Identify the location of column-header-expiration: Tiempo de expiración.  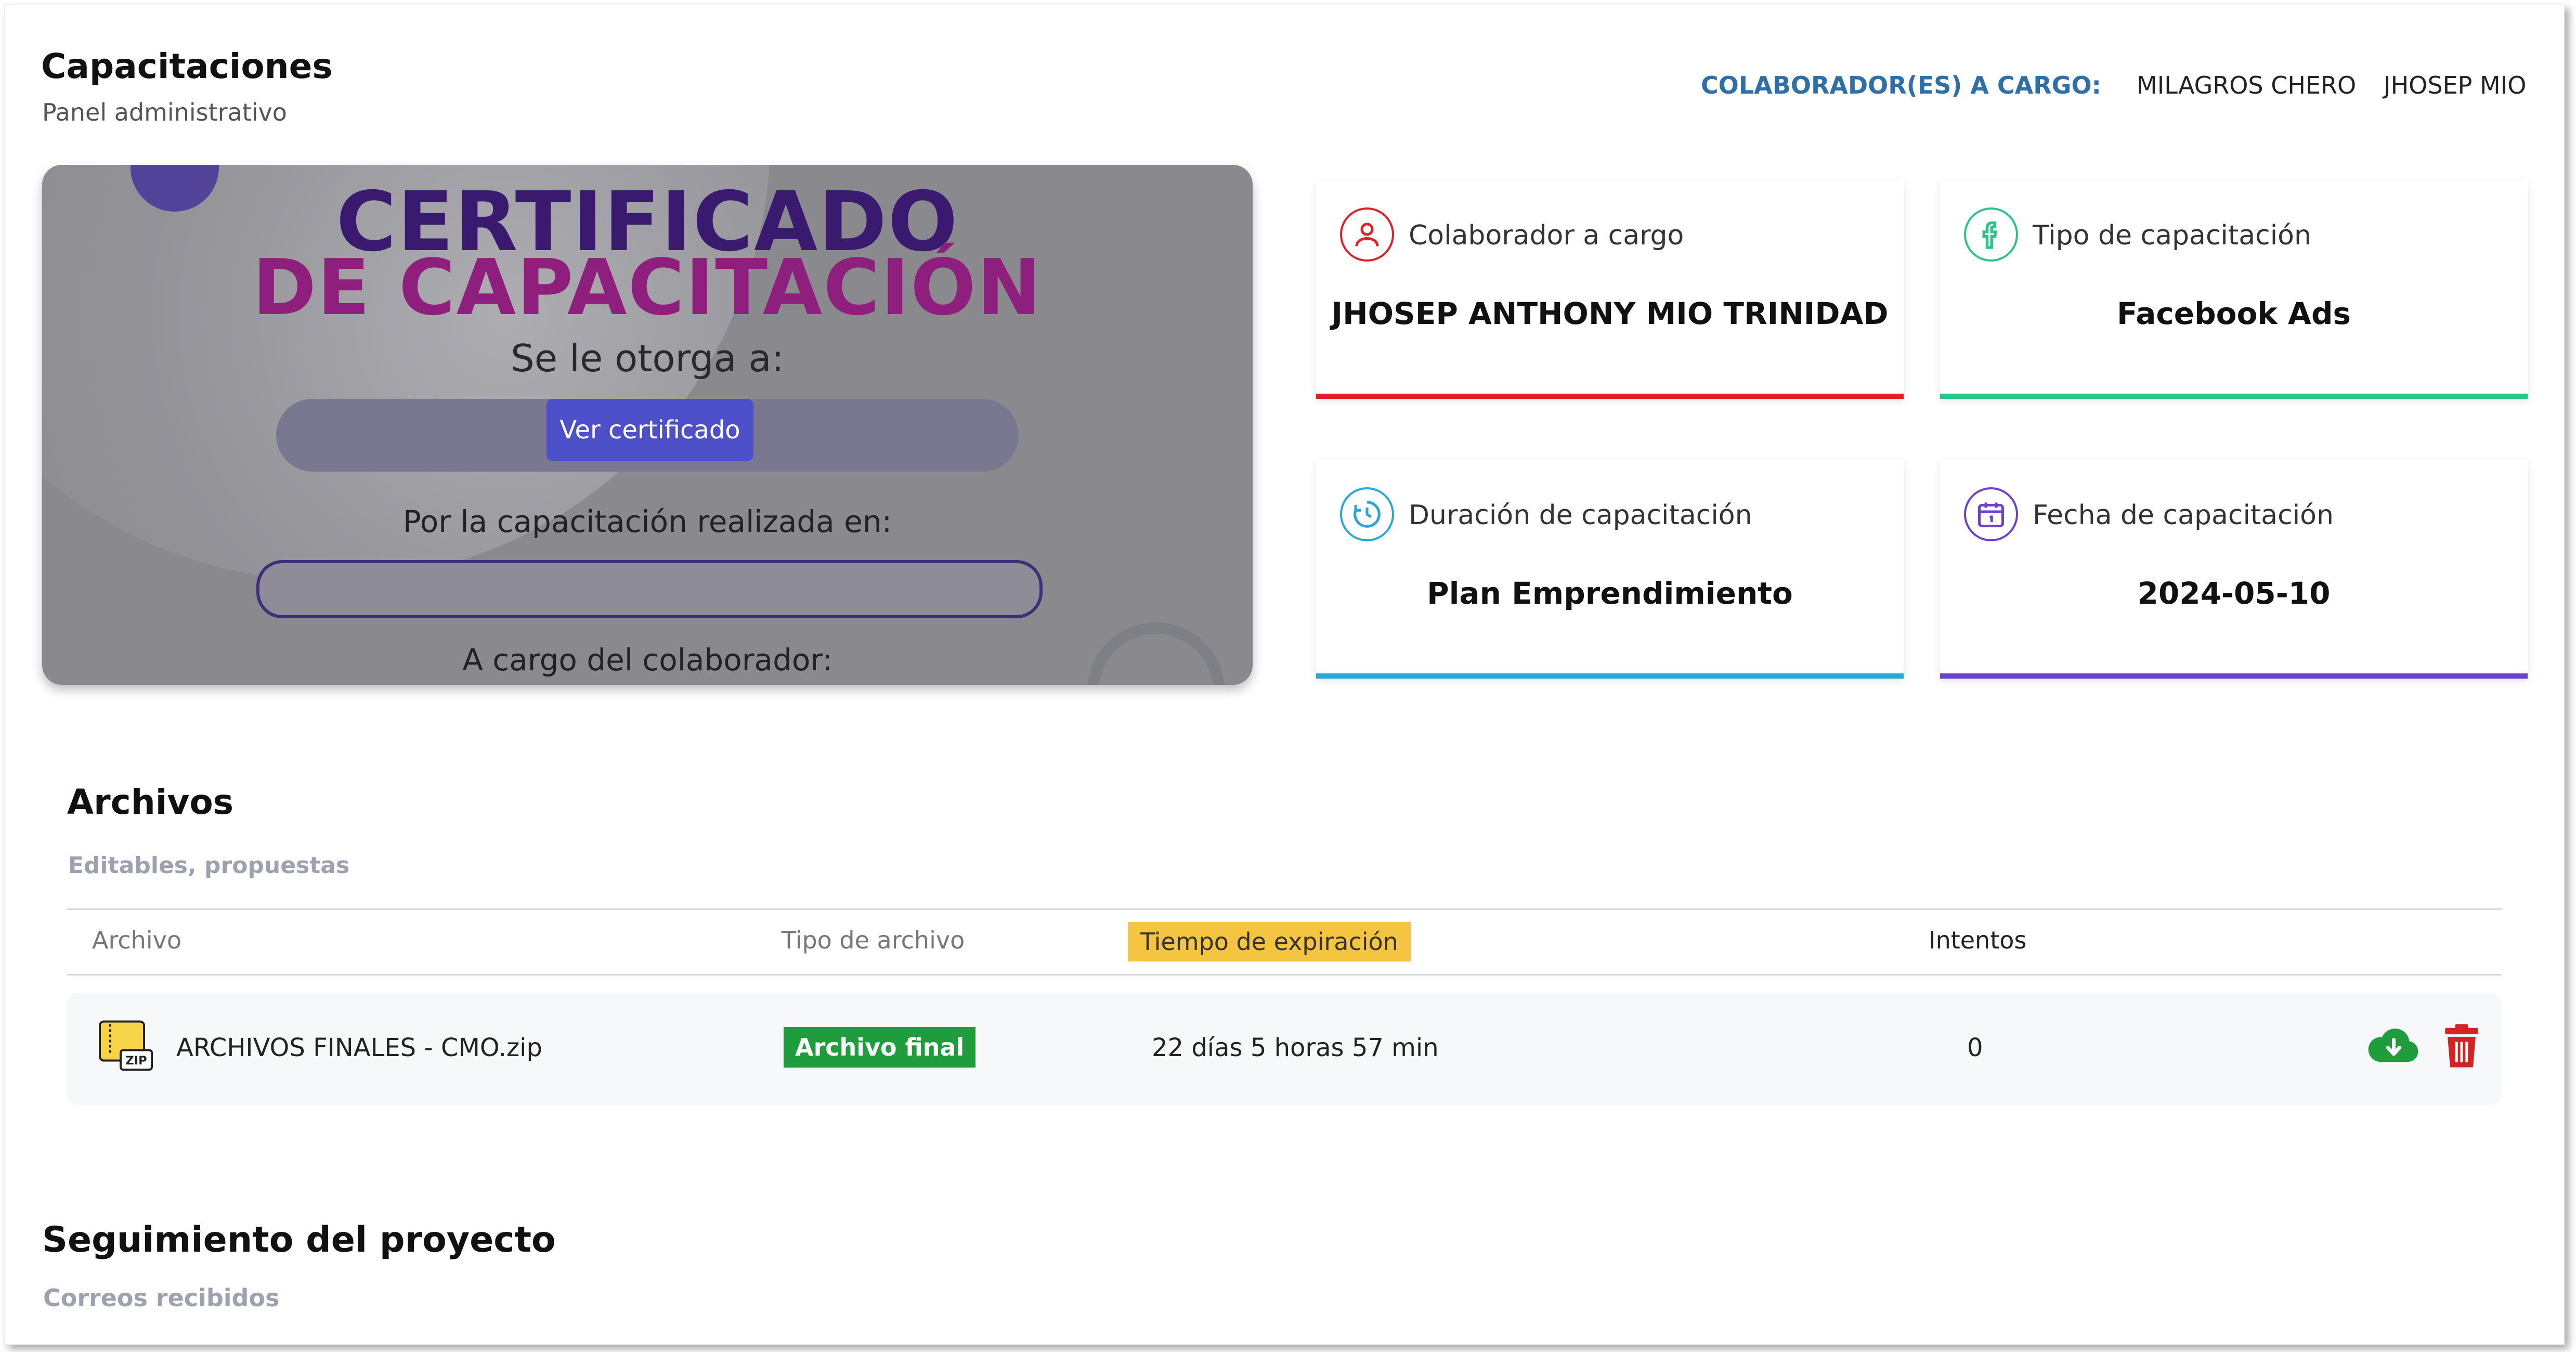
(1269, 941).